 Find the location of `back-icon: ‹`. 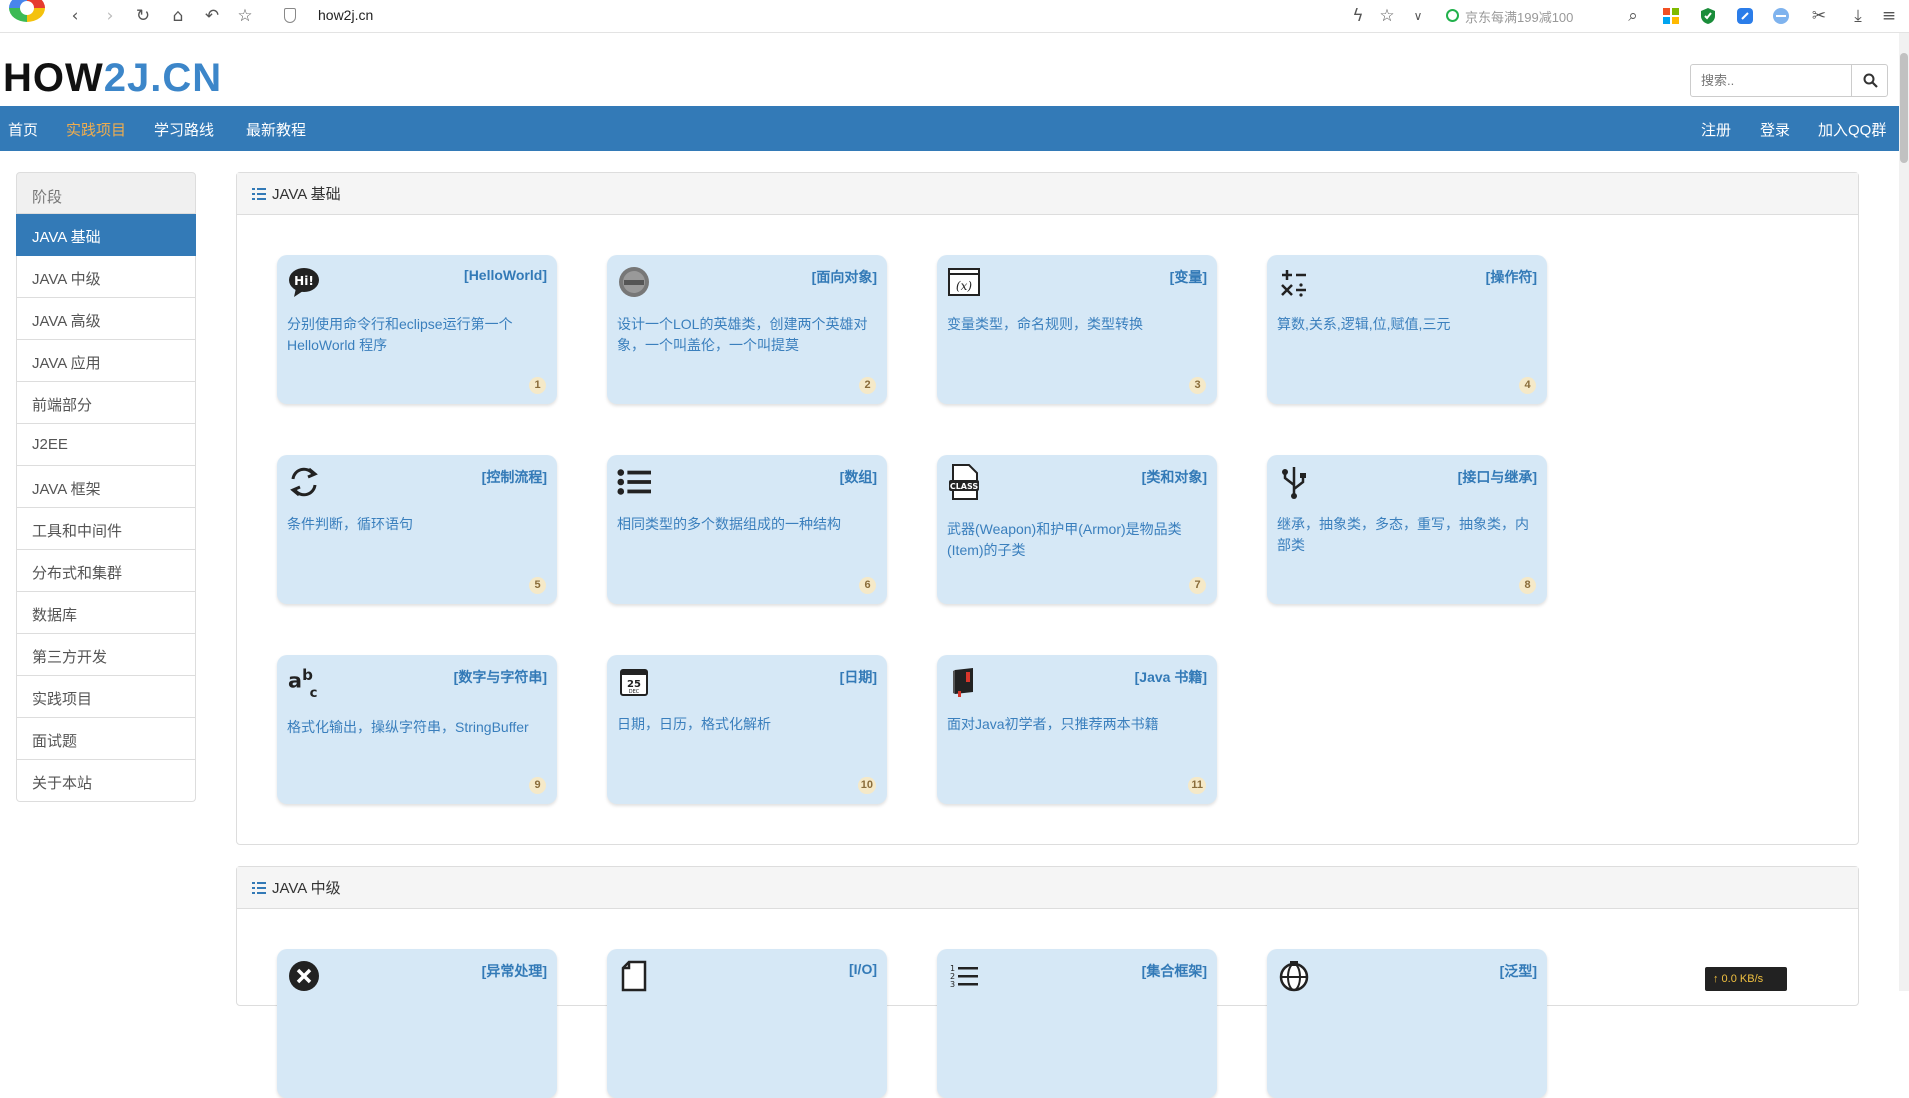

back-icon: ‹ is located at coordinates (75, 16).